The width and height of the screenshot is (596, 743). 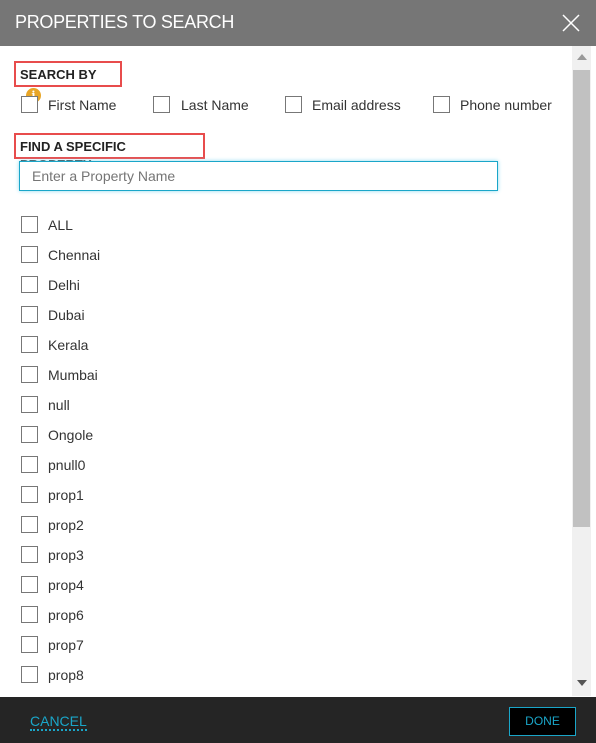 What do you see at coordinates (66, 315) in the screenshot?
I see `property-label: Dubai` at bounding box center [66, 315].